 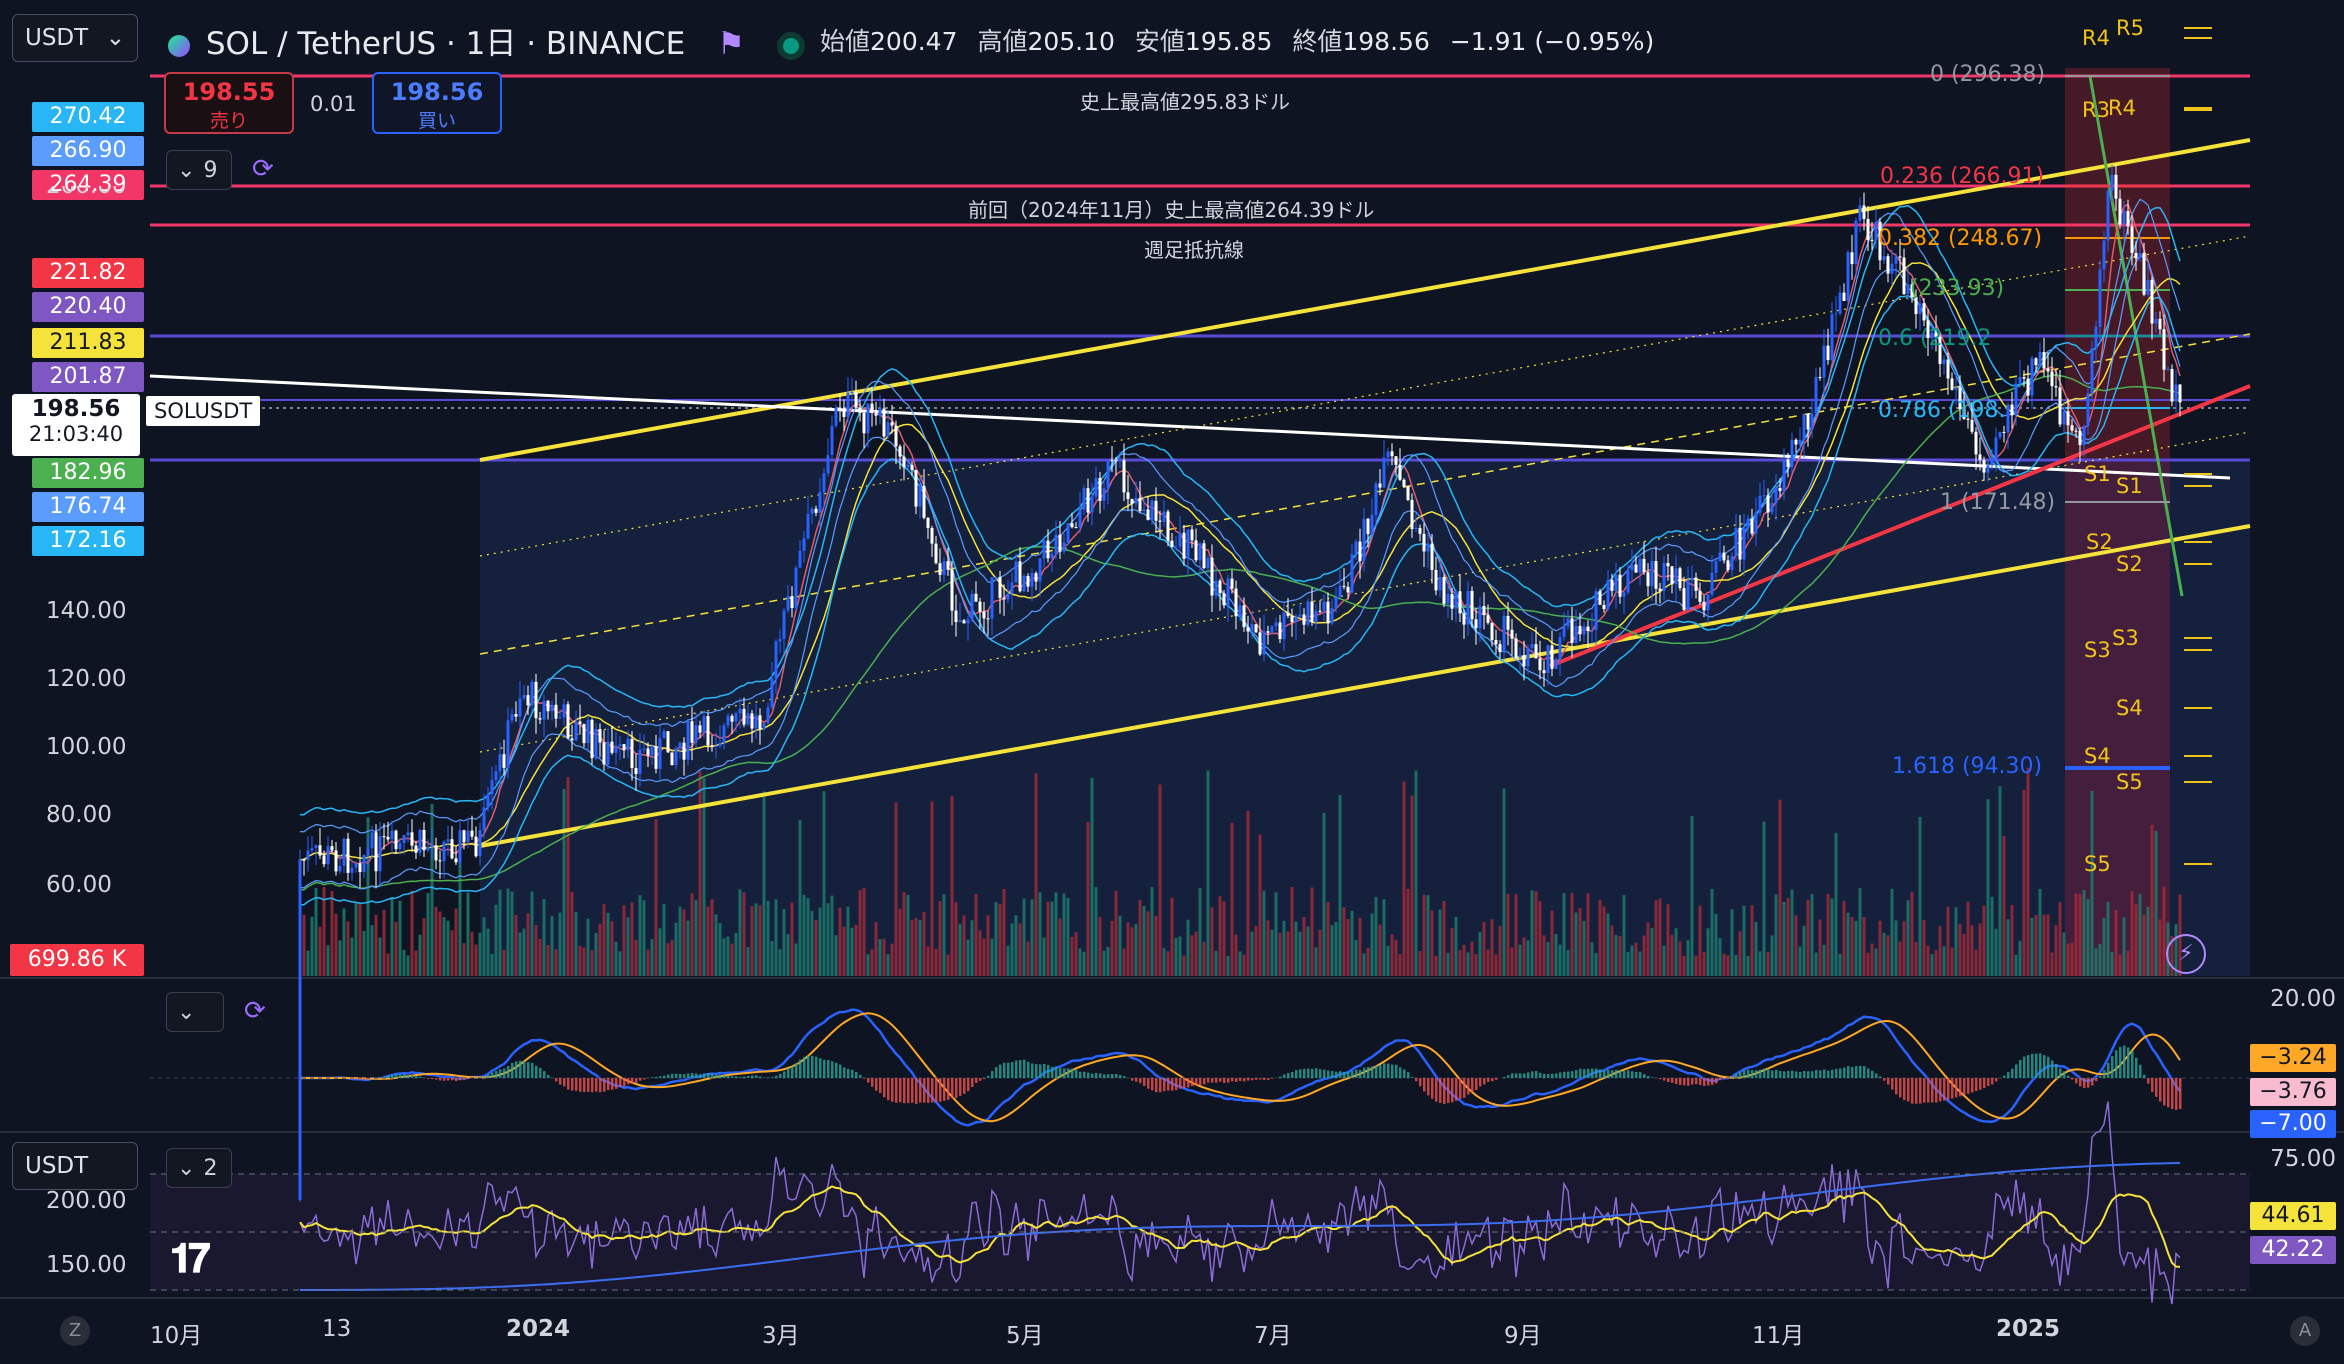 I want to click on flag-icon: ⚑, so click(x=731, y=44).